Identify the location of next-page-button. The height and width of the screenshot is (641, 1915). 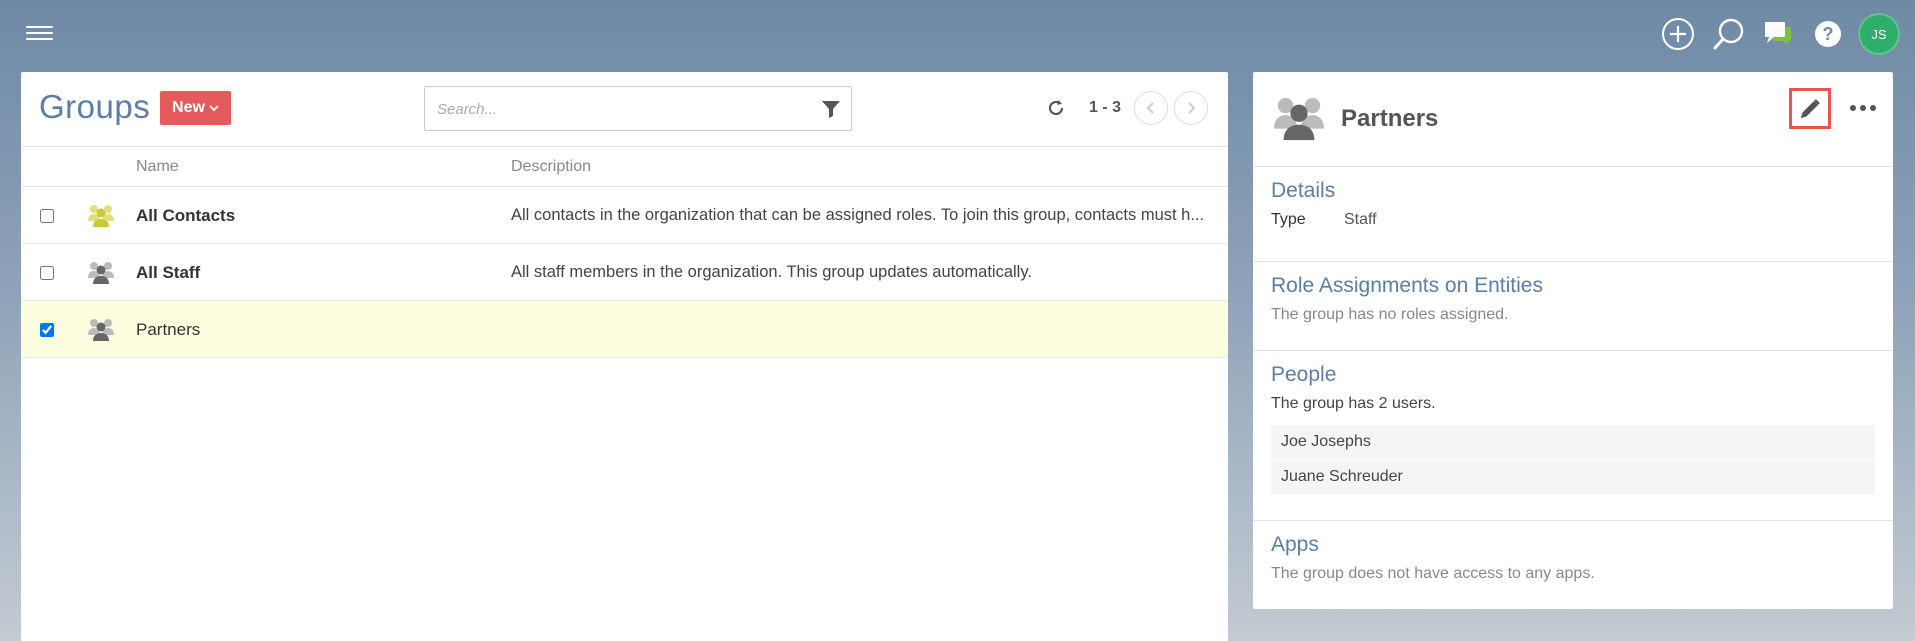
(1191, 108).